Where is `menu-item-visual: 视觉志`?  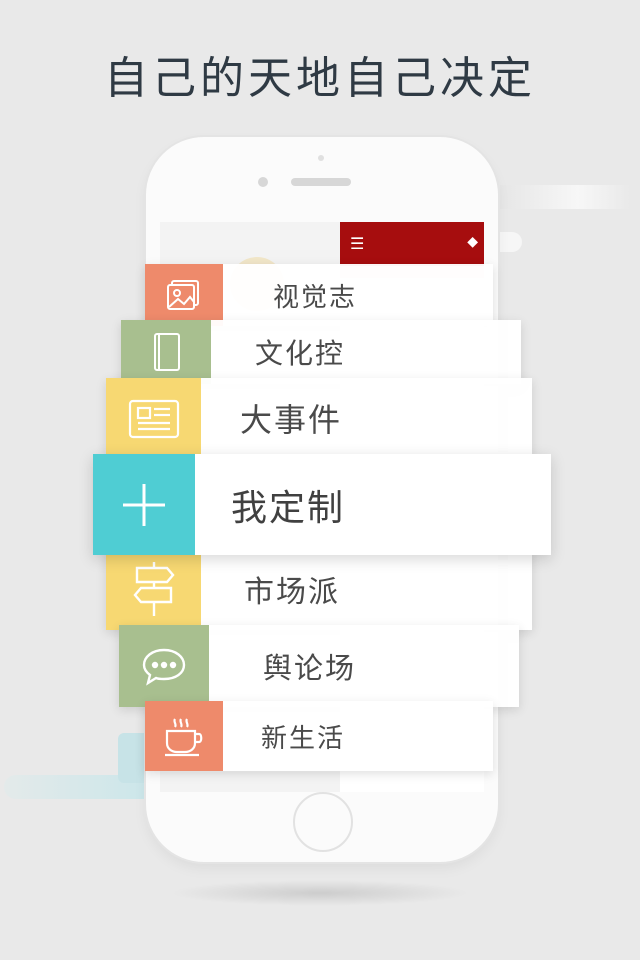 menu-item-visual: 视觉志 is located at coordinates (319, 295).